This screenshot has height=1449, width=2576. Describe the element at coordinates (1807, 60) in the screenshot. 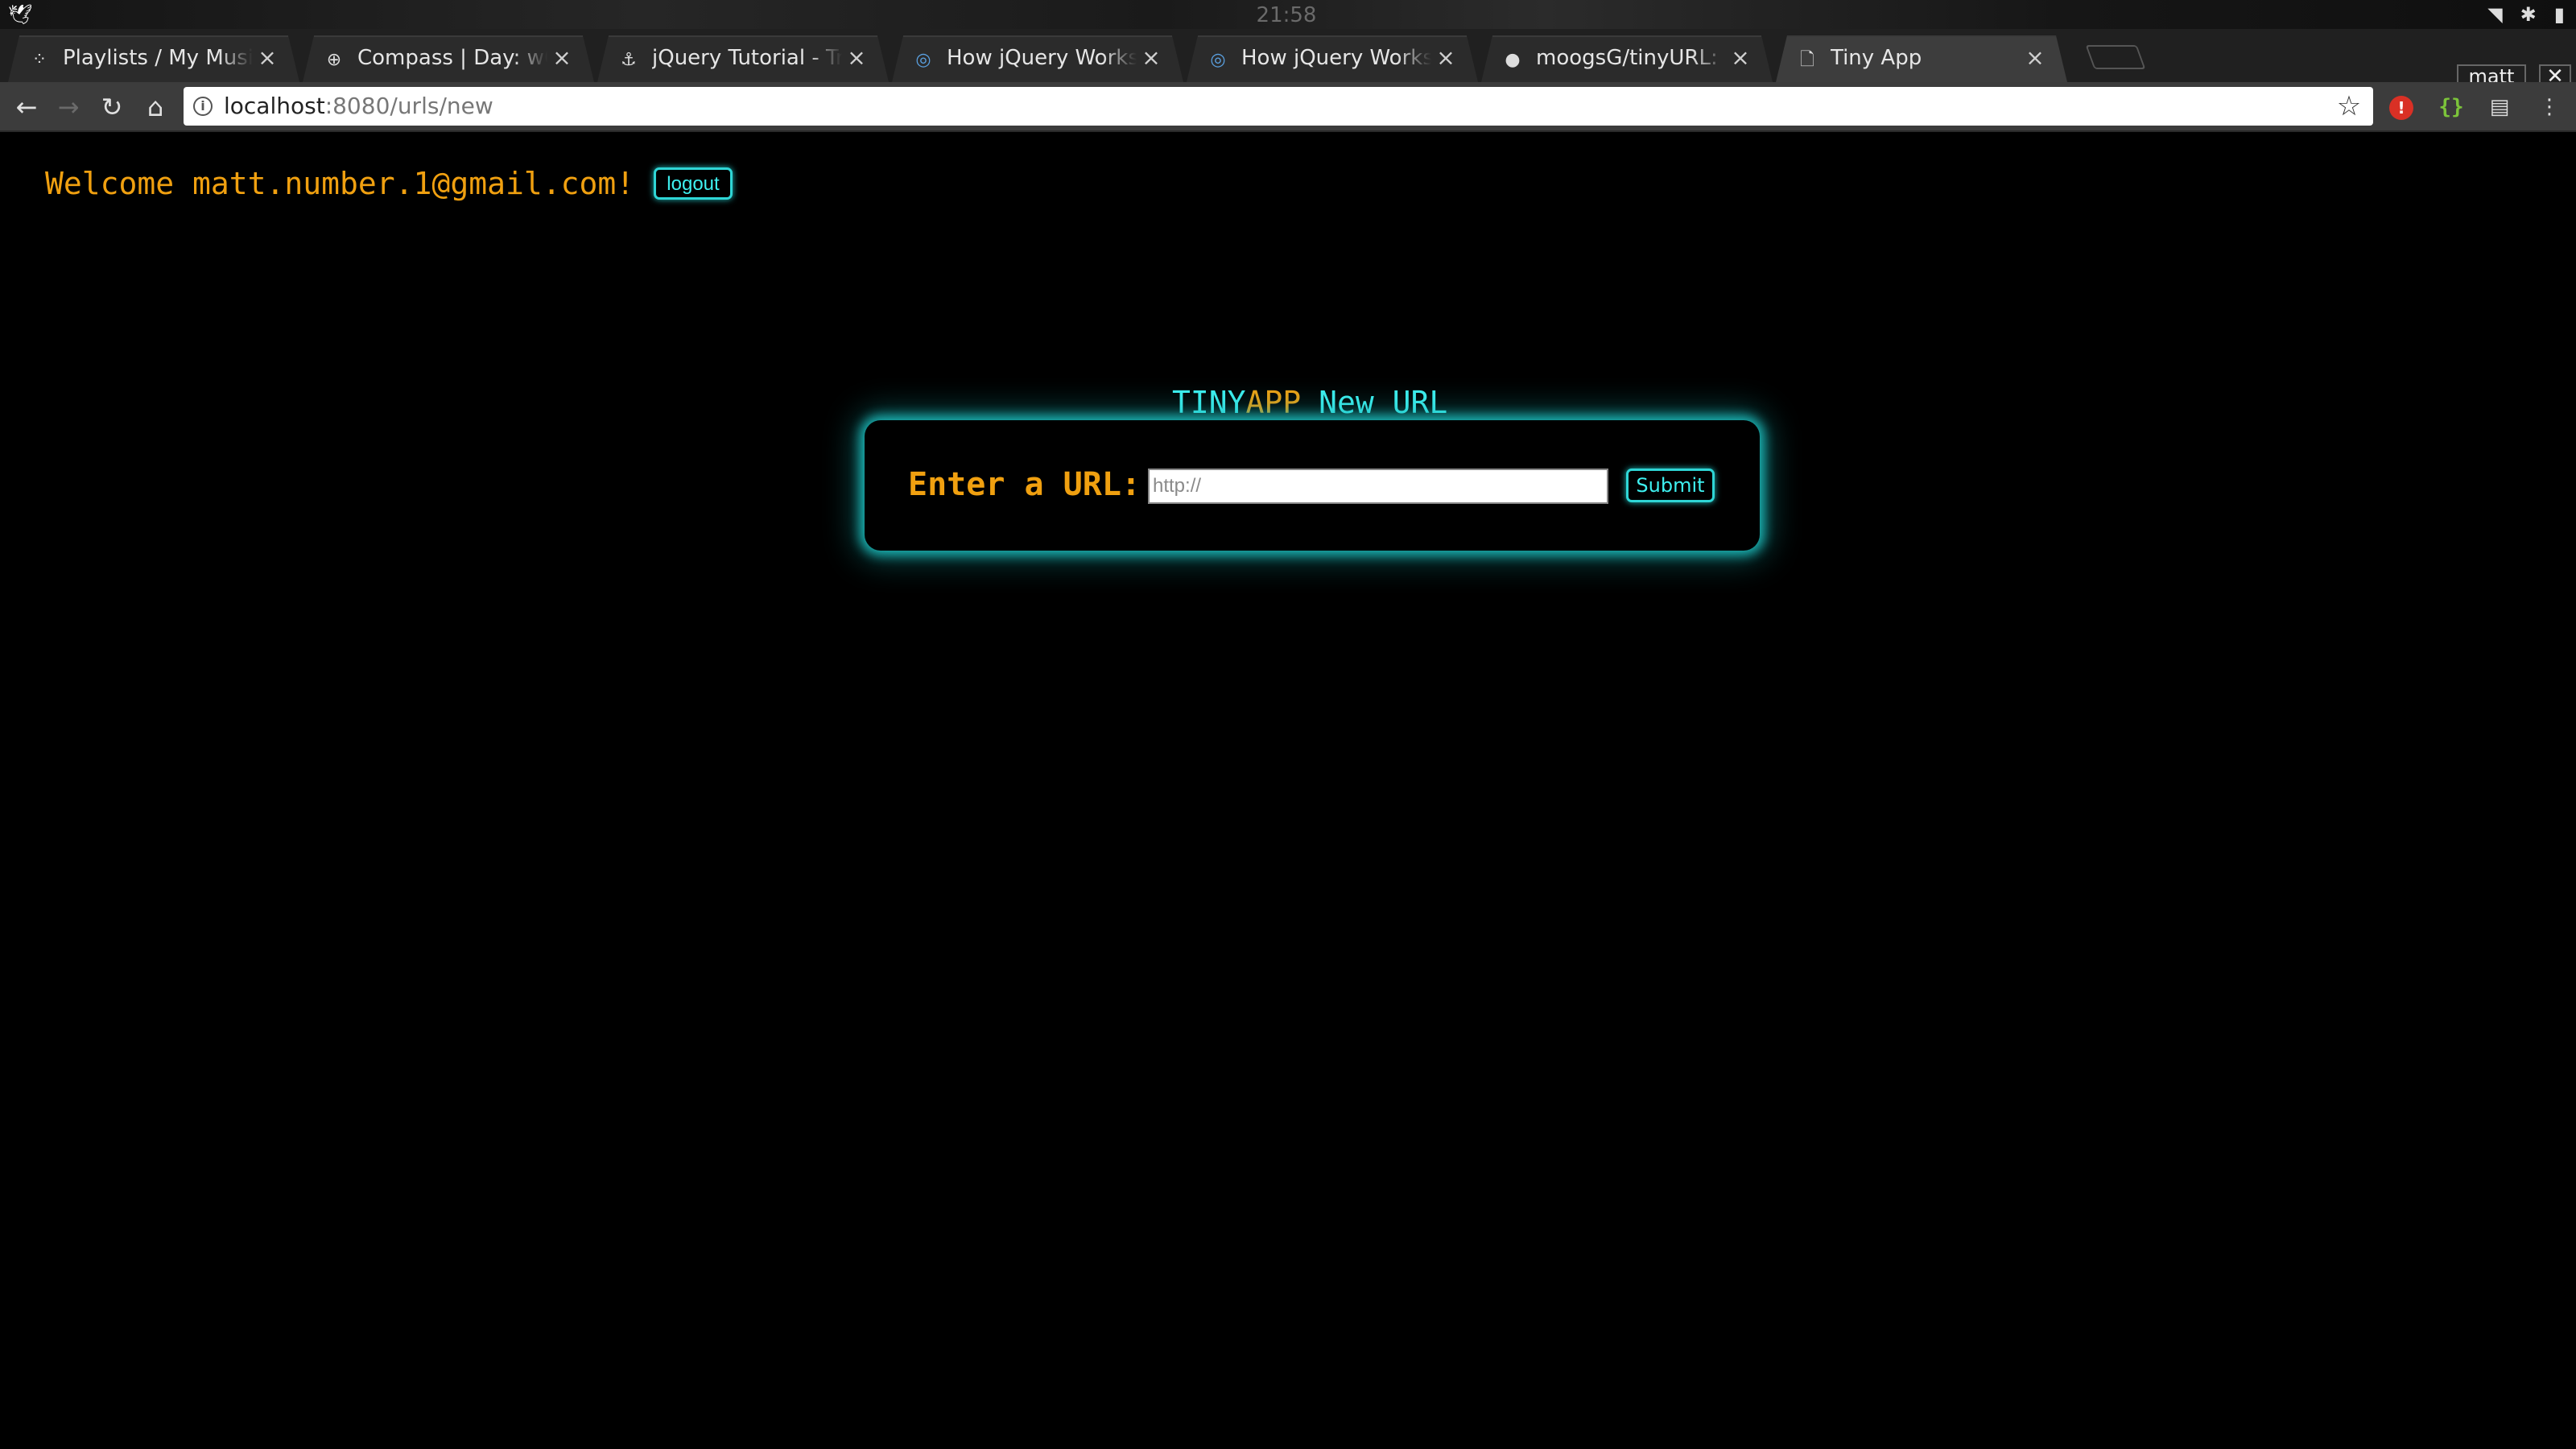

I see `page-icon: 🗋` at that location.